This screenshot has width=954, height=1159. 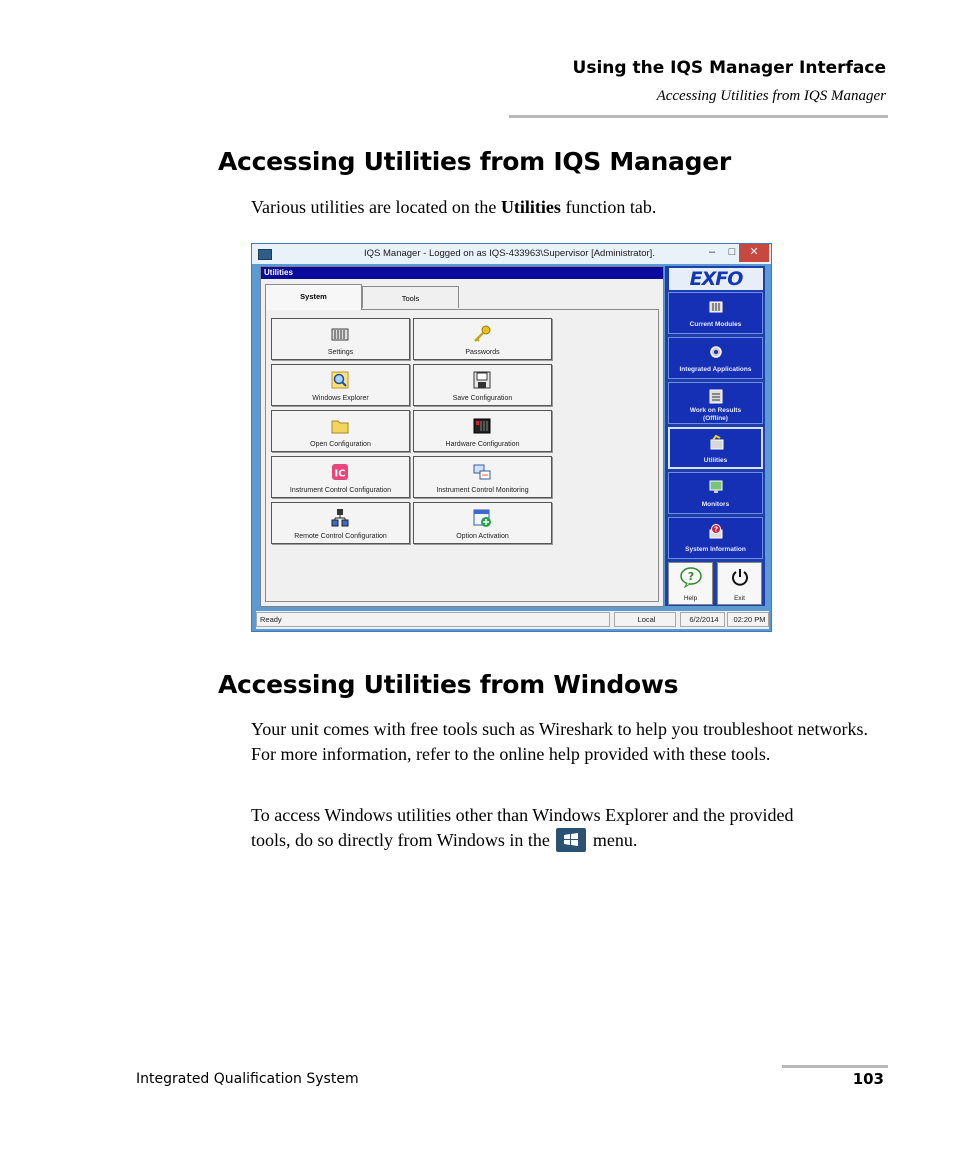 I want to click on hardware-configuration-button: Hardware Configuration, so click(x=482, y=431).